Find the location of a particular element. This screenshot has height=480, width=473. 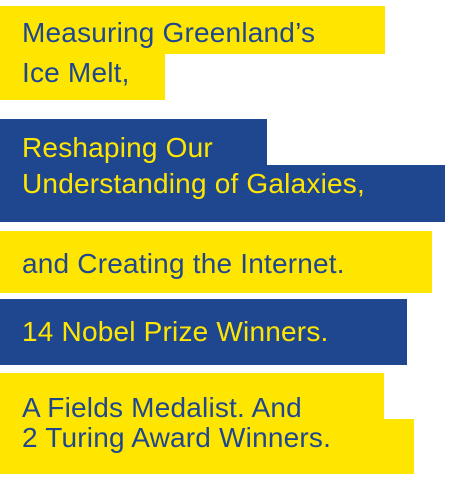

headline-galaxies-line1: Reshaping Our is located at coordinates (117, 147).